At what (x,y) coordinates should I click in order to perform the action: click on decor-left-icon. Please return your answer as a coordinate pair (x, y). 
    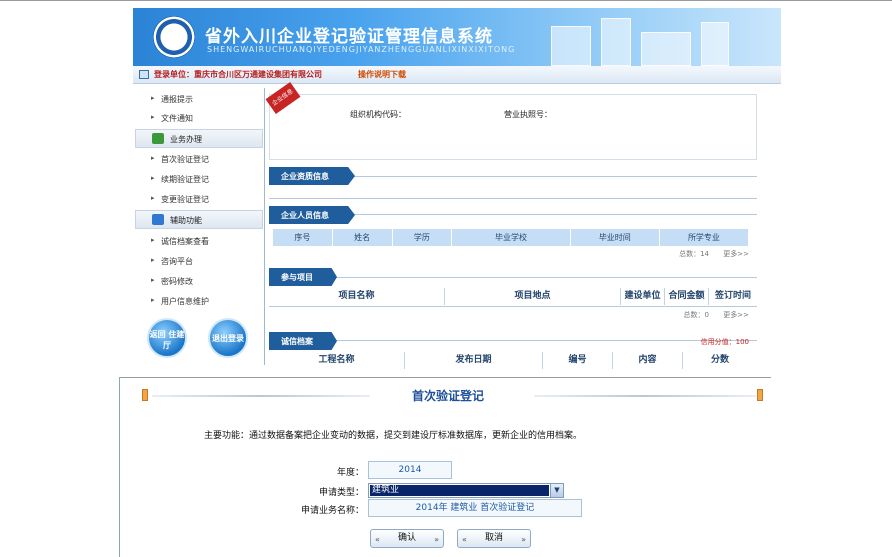
    Looking at the image, I should click on (145, 395).